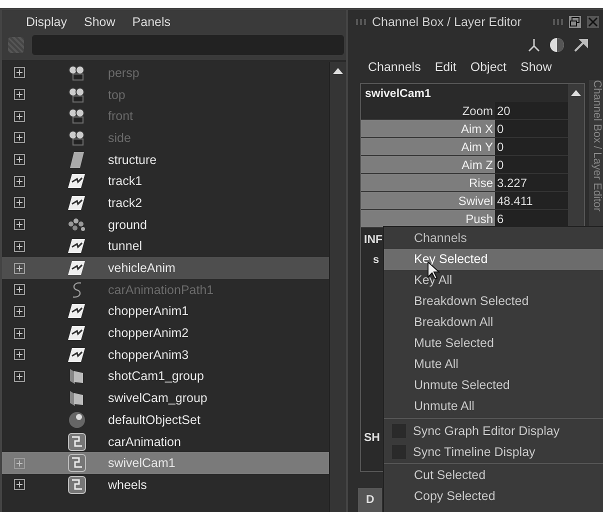  What do you see at coordinates (428, 183) in the screenshot?
I see `channel-name: Rise` at bounding box center [428, 183].